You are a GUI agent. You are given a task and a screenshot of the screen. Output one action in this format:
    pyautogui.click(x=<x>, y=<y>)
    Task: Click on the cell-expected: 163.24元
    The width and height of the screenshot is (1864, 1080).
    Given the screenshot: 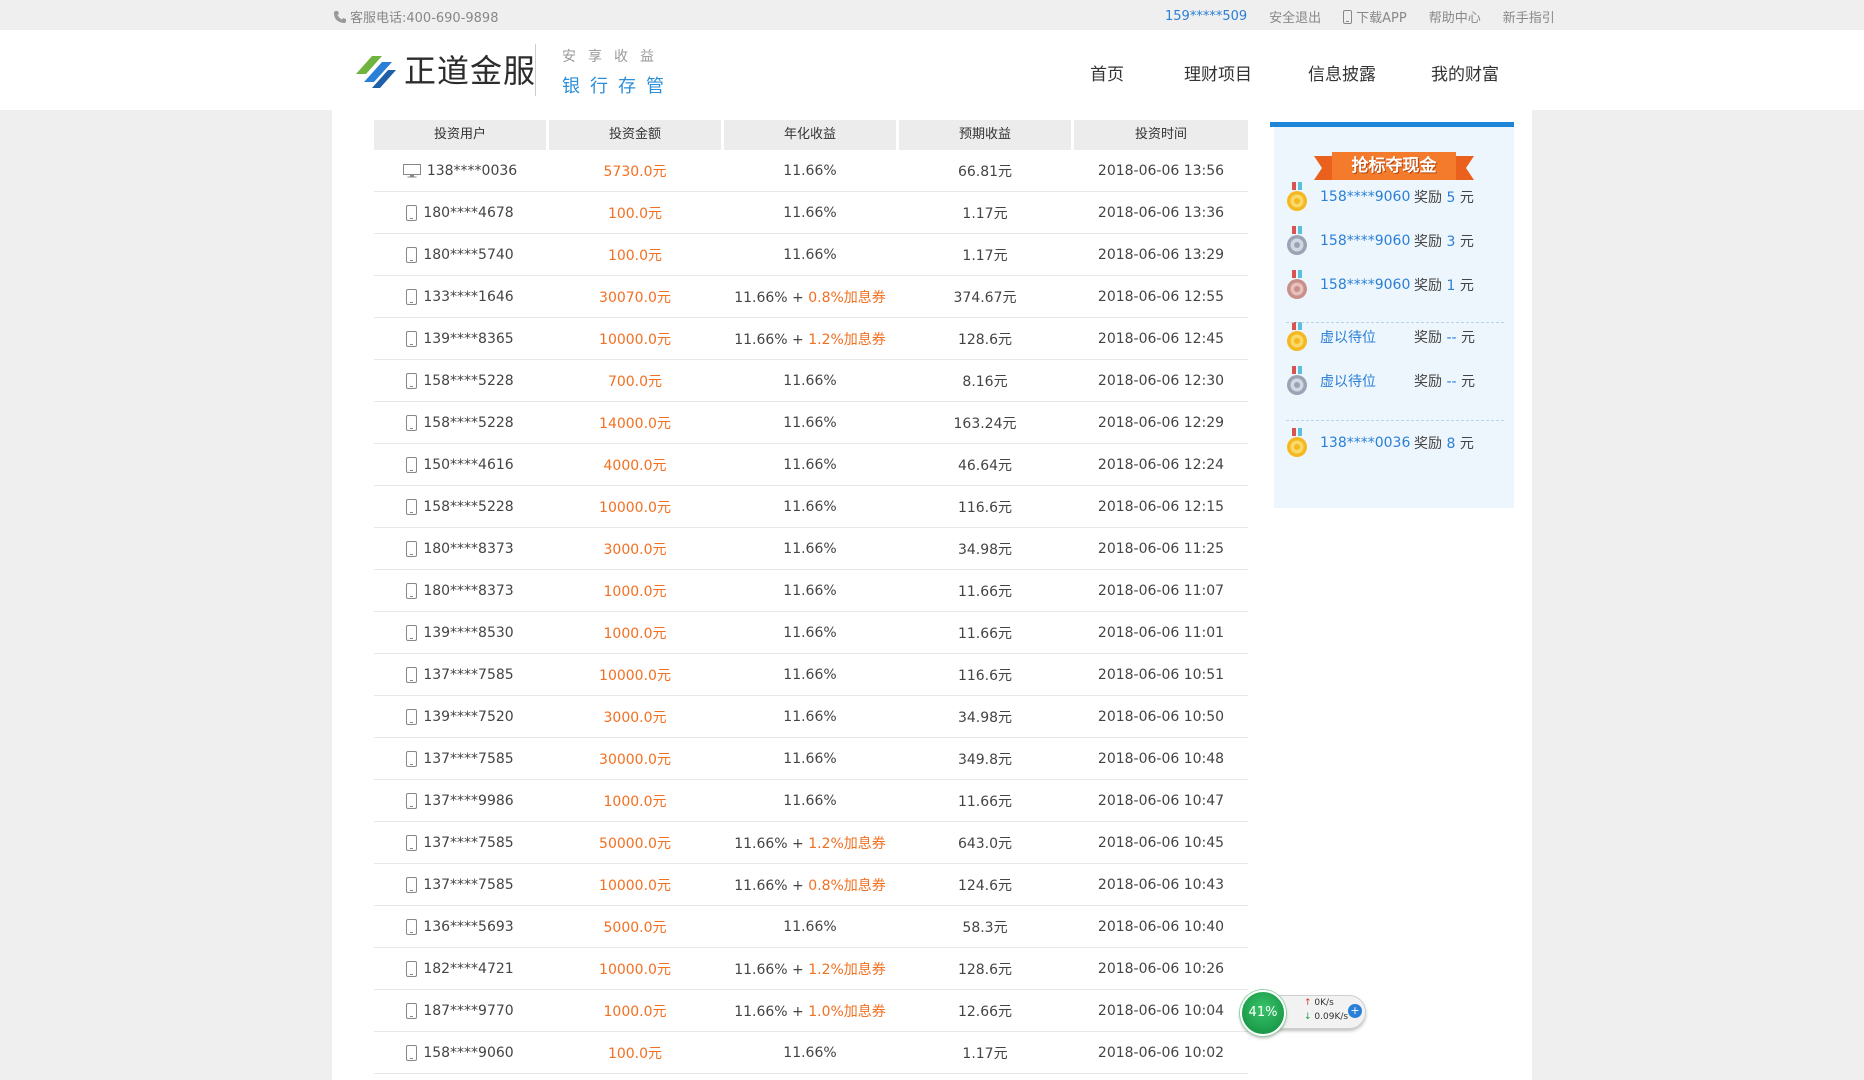 What is the action you would take?
    pyautogui.click(x=985, y=423)
    